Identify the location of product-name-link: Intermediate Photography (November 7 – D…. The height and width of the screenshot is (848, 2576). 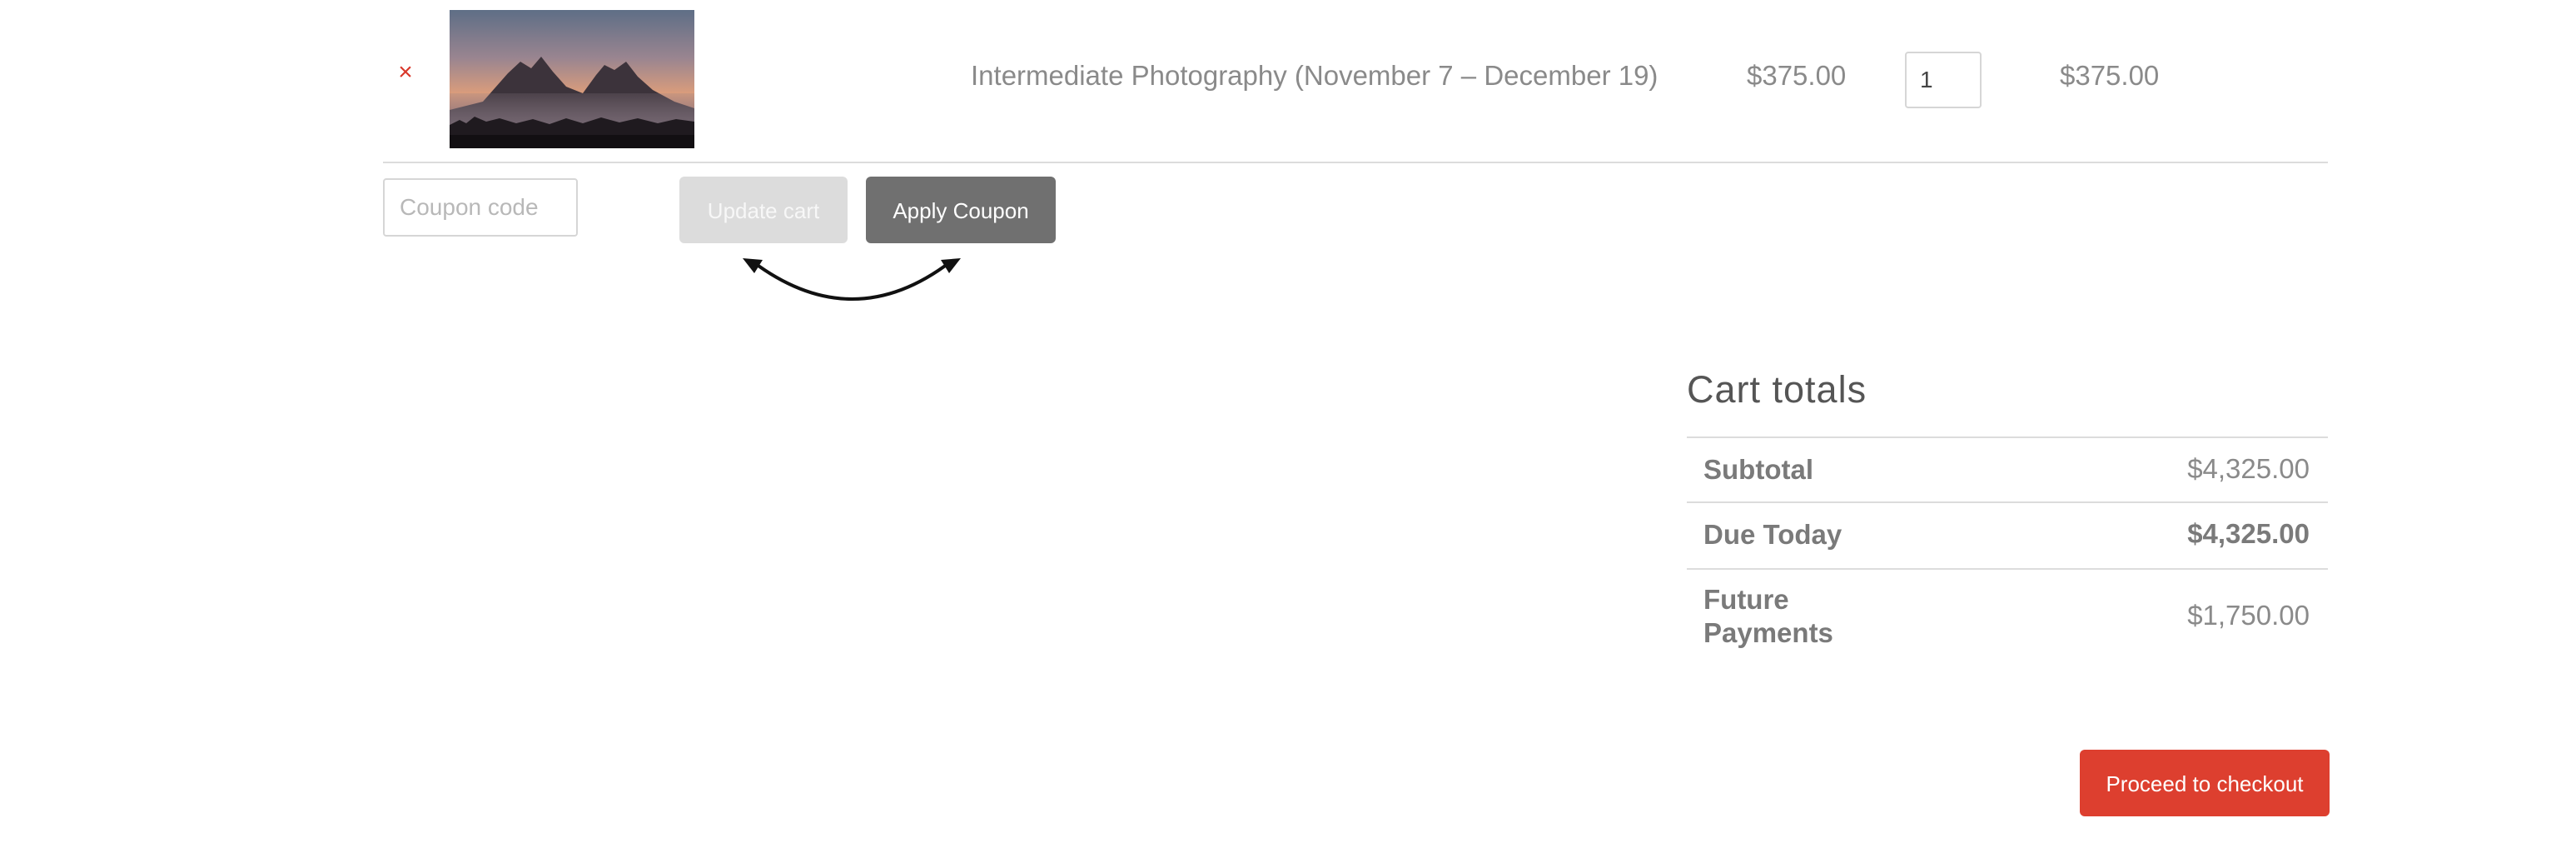
(1314, 76).